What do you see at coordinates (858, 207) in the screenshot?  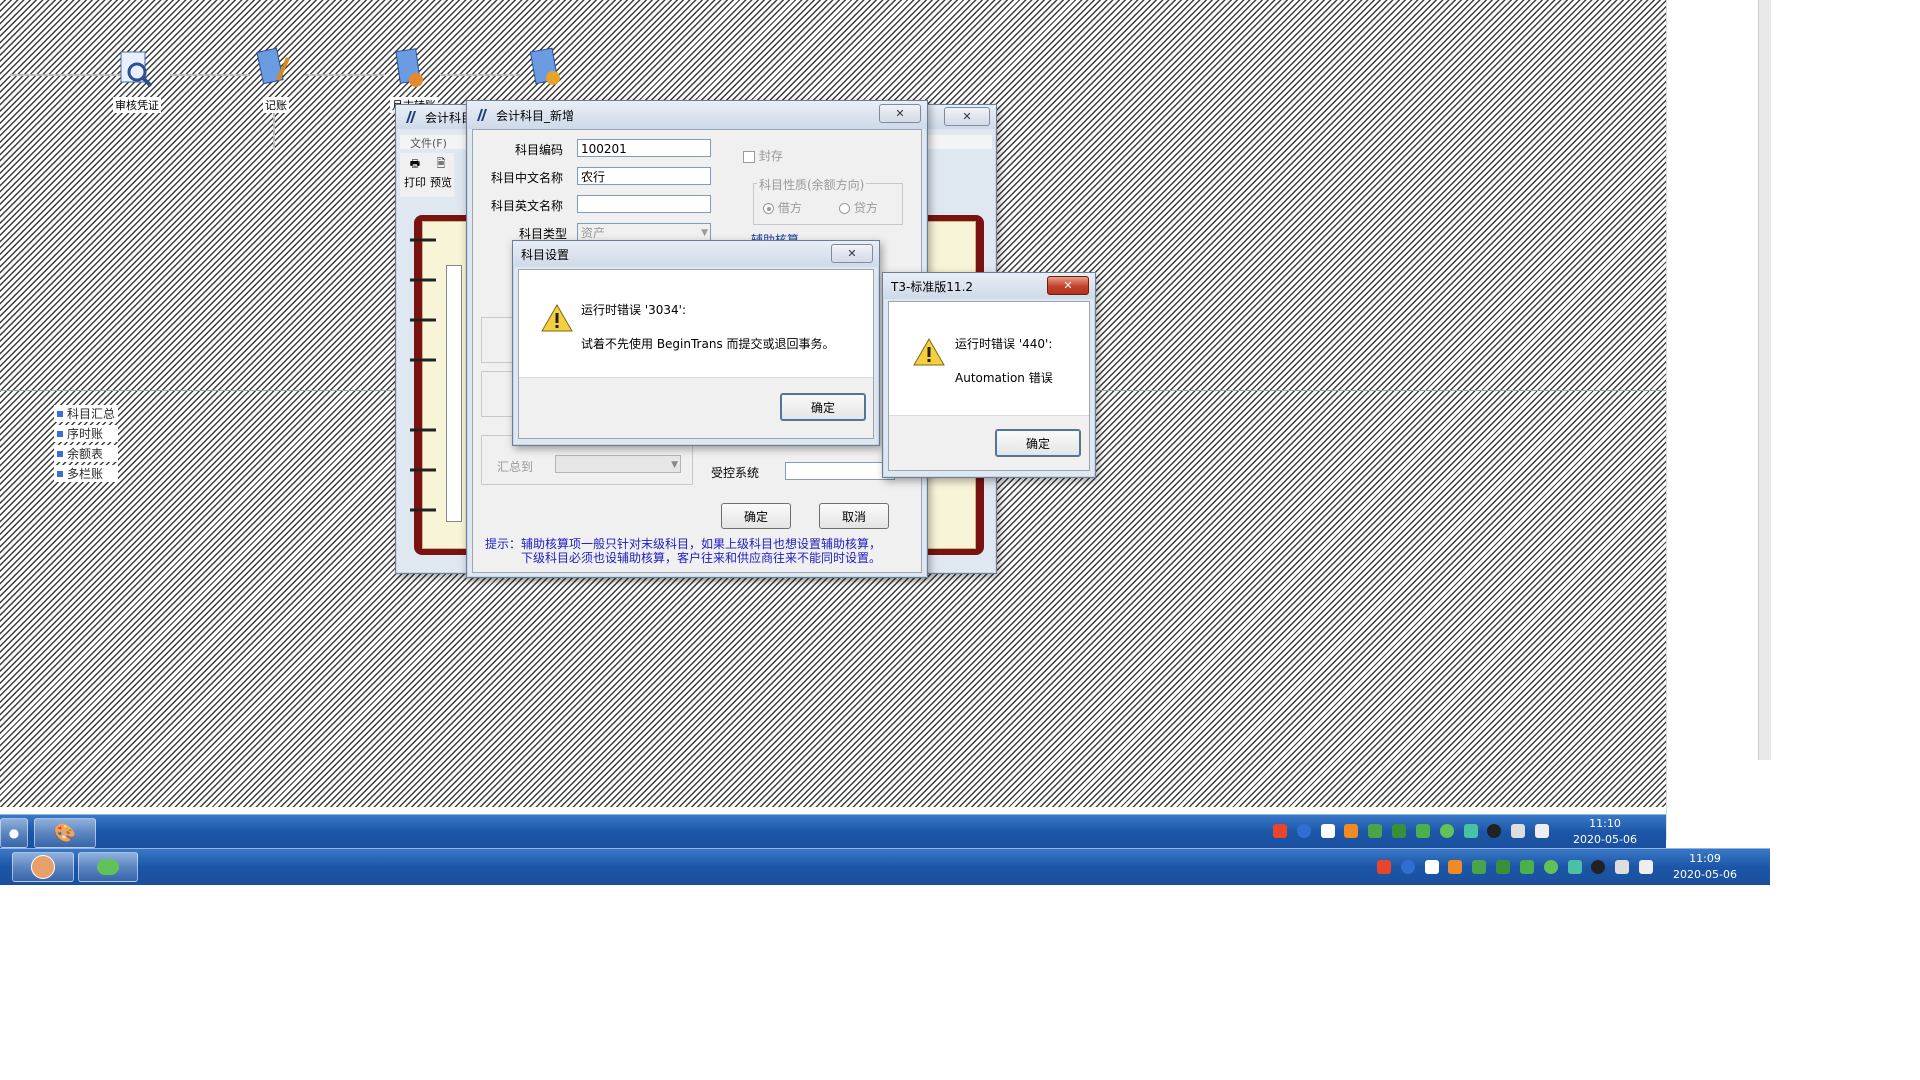 I see `credit-radio: 贷方` at bounding box center [858, 207].